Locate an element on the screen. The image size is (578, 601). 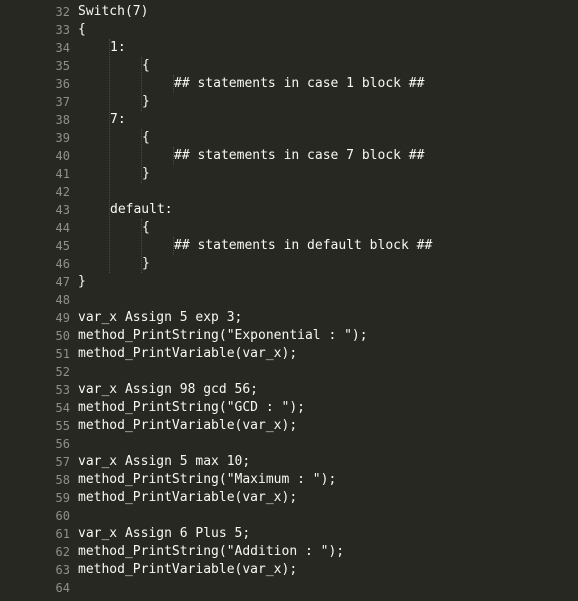
line-number: 40 is located at coordinates (62, 156).